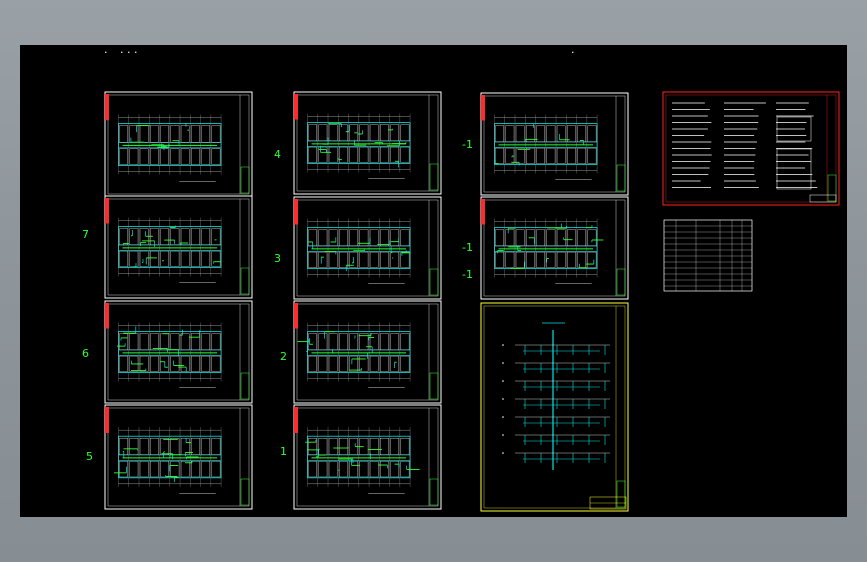  I want to click on design-notes-sheet, so click(751, 148).